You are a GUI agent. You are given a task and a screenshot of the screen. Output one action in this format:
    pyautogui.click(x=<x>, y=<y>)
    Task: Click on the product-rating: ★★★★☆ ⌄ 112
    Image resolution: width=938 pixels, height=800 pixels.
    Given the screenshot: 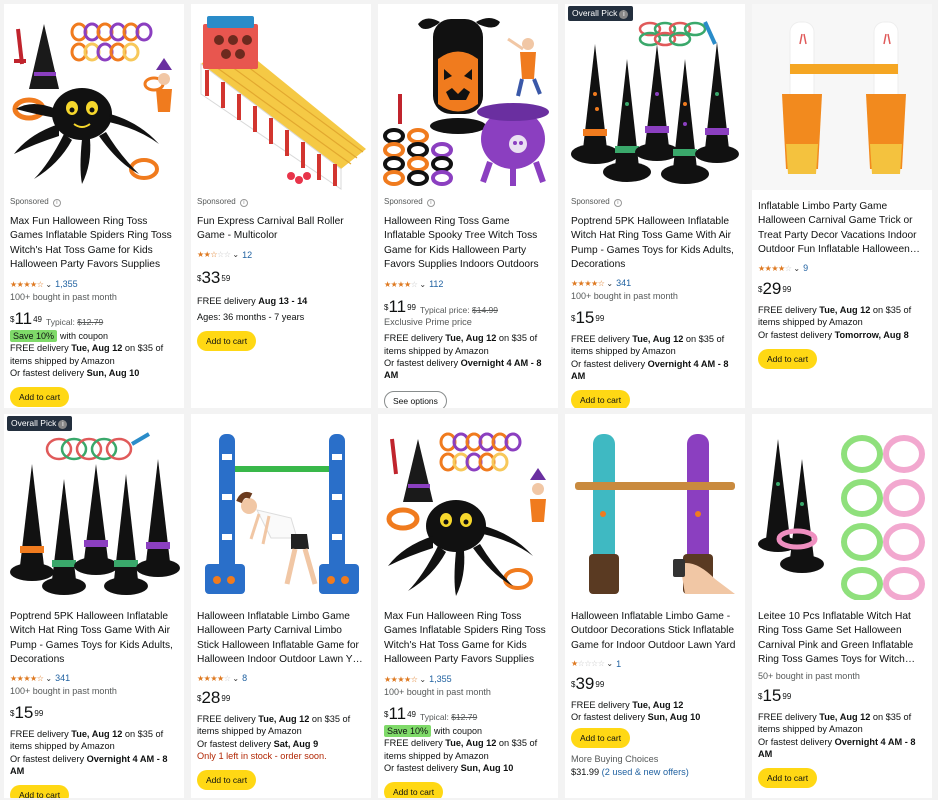 What is the action you would take?
    pyautogui.click(x=468, y=284)
    